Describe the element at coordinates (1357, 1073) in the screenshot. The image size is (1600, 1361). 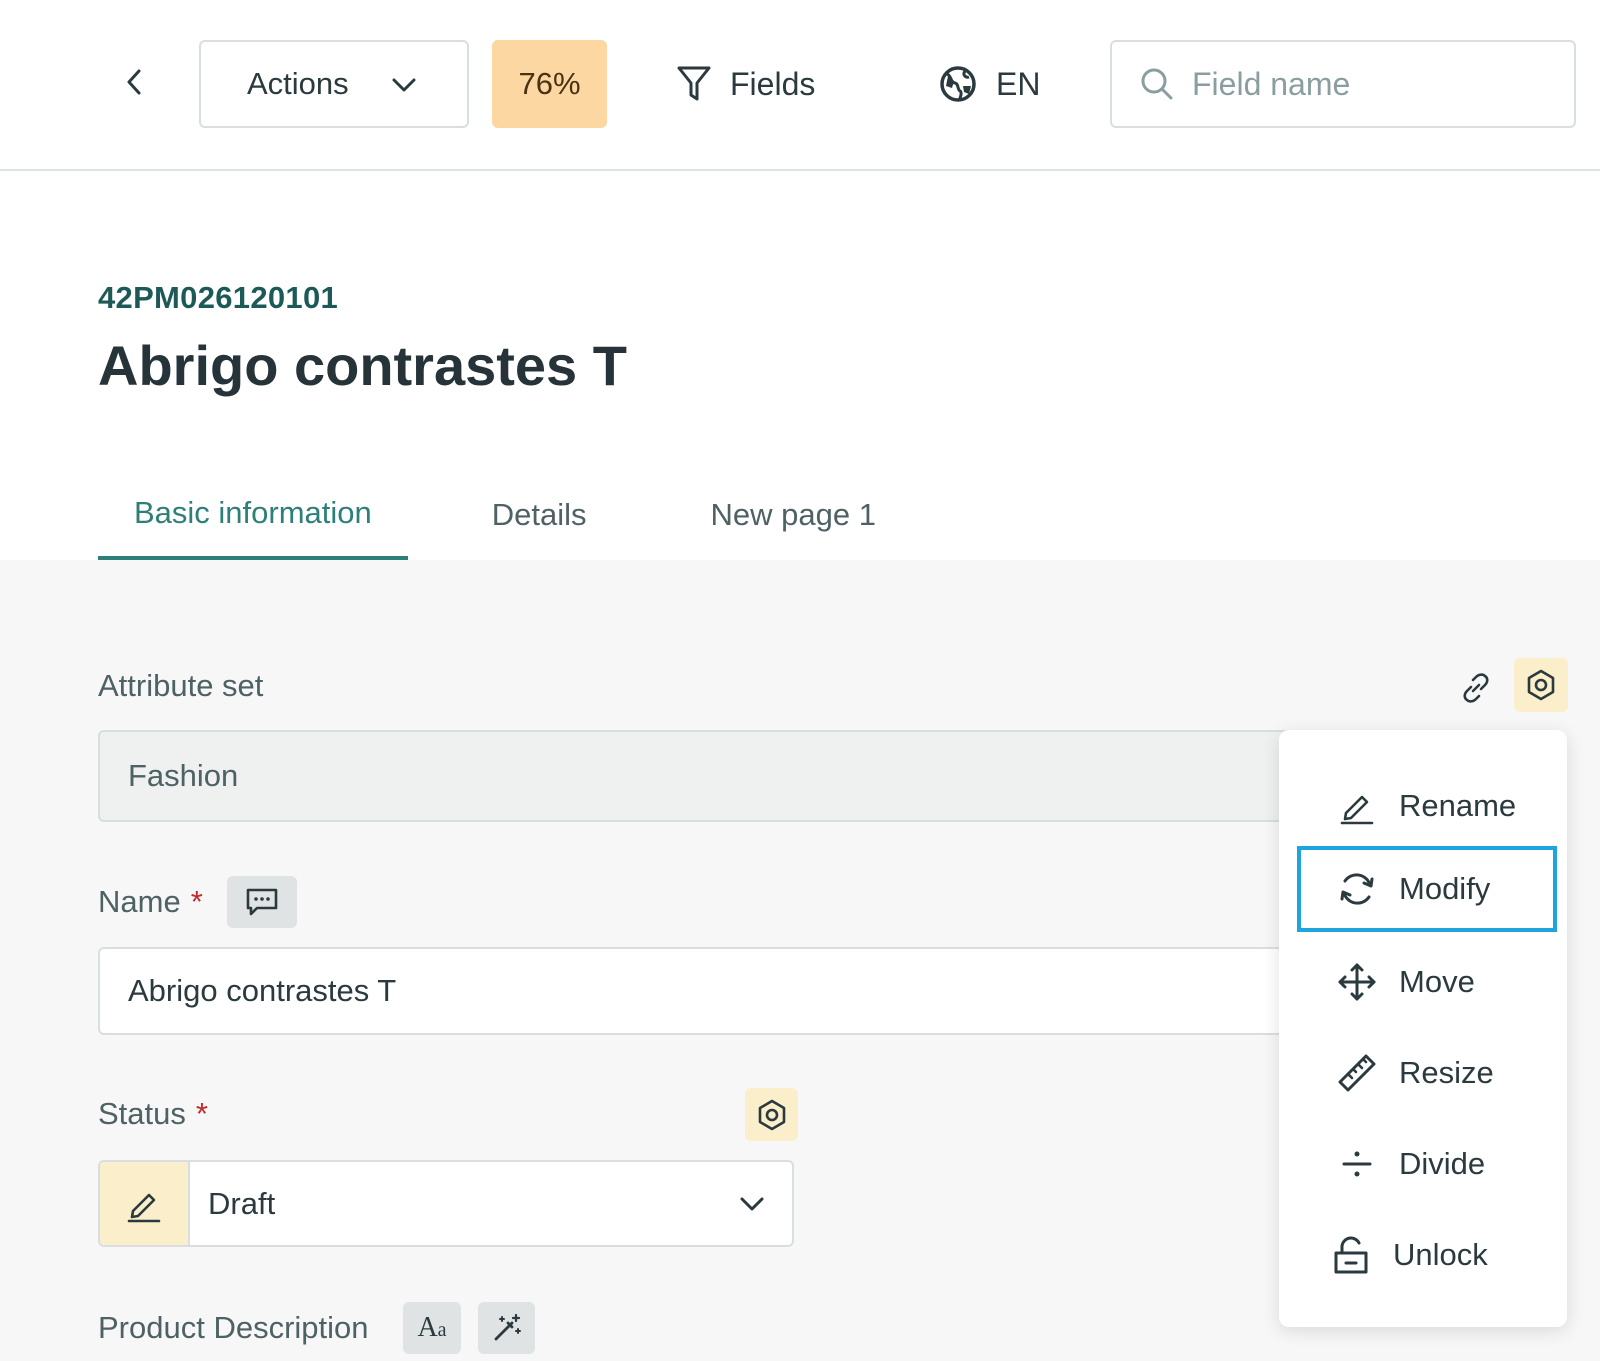
I see `ruler-icon` at that location.